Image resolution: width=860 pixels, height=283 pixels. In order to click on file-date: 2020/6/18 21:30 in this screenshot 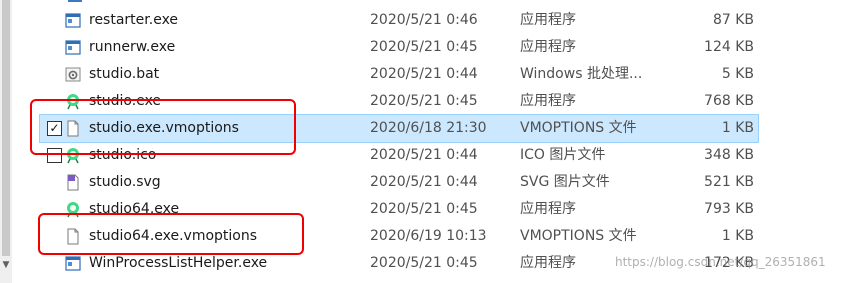, I will do `click(428, 128)`.